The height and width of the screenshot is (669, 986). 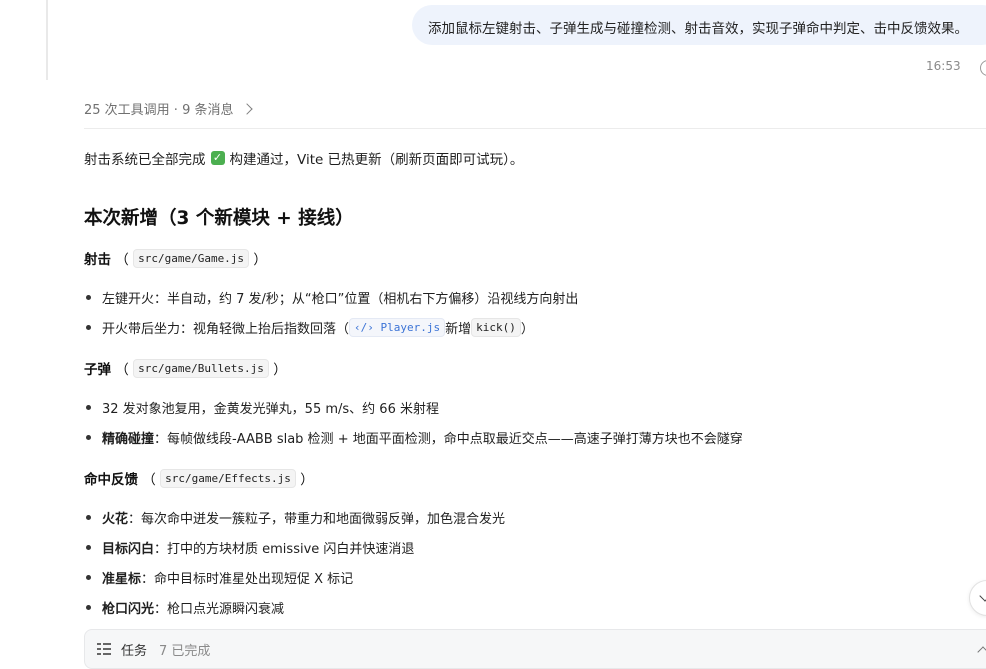 I want to click on list-item: 32 发对象池复用，金黄发光弹丸，55 m/s、约 66 米射程, so click(x=262, y=407).